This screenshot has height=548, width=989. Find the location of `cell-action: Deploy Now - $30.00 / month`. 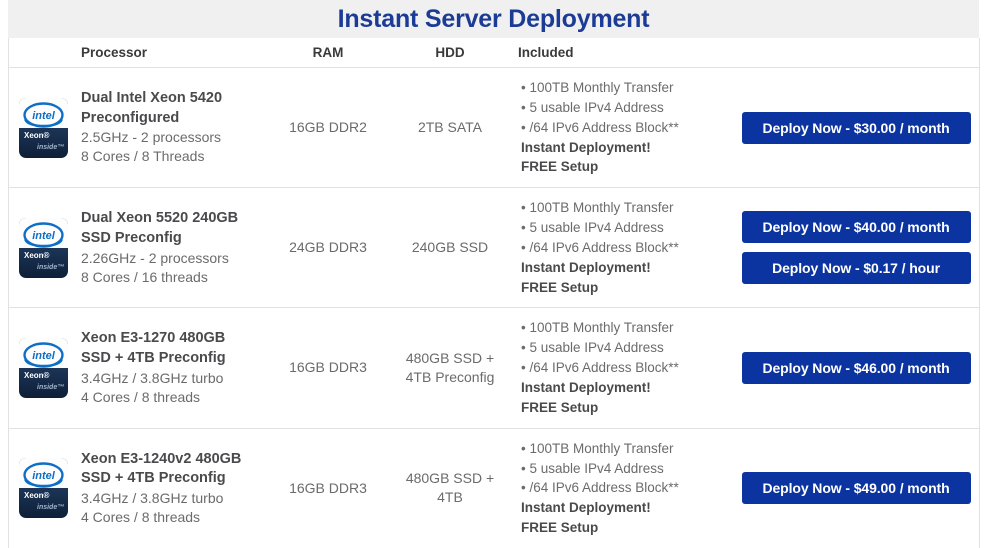

cell-action: Deploy Now - $30.00 / month is located at coordinates (860, 127).